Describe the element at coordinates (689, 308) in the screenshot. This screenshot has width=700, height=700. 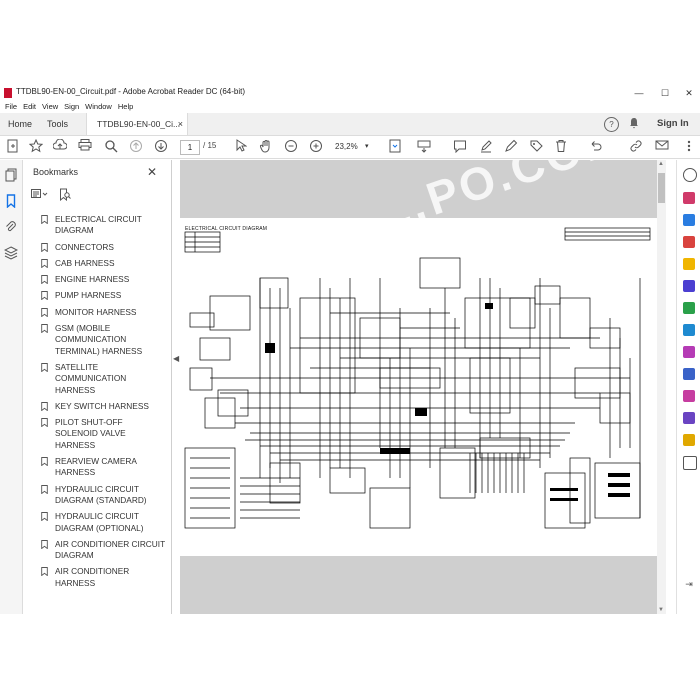
I see `organize-pages-icon` at that location.